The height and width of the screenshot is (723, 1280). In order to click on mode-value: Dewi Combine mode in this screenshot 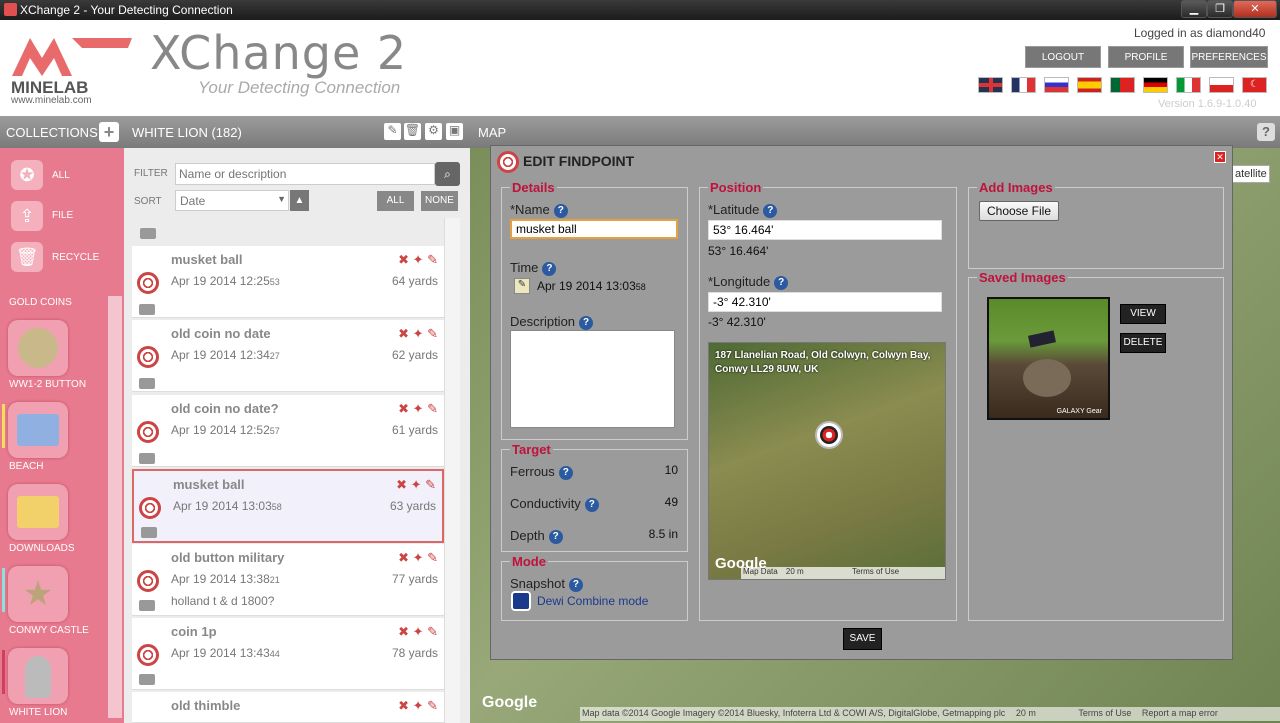, I will do `click(592, 601)`.